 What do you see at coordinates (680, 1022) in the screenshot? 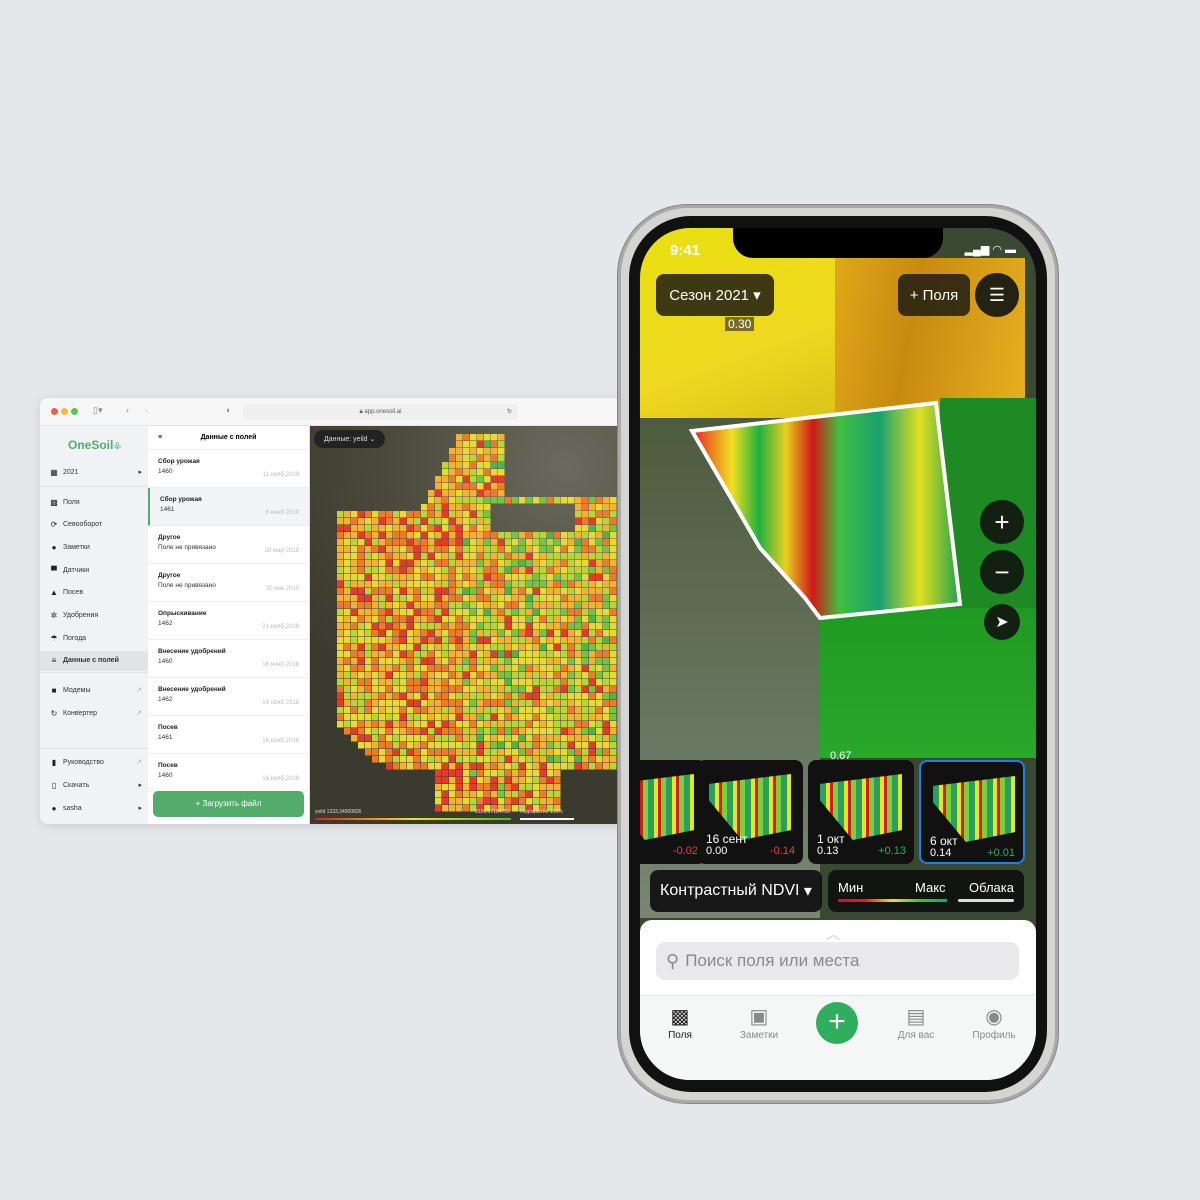
I see `tab-fields: ▩ Поля` at bounding box center [680, 1022].